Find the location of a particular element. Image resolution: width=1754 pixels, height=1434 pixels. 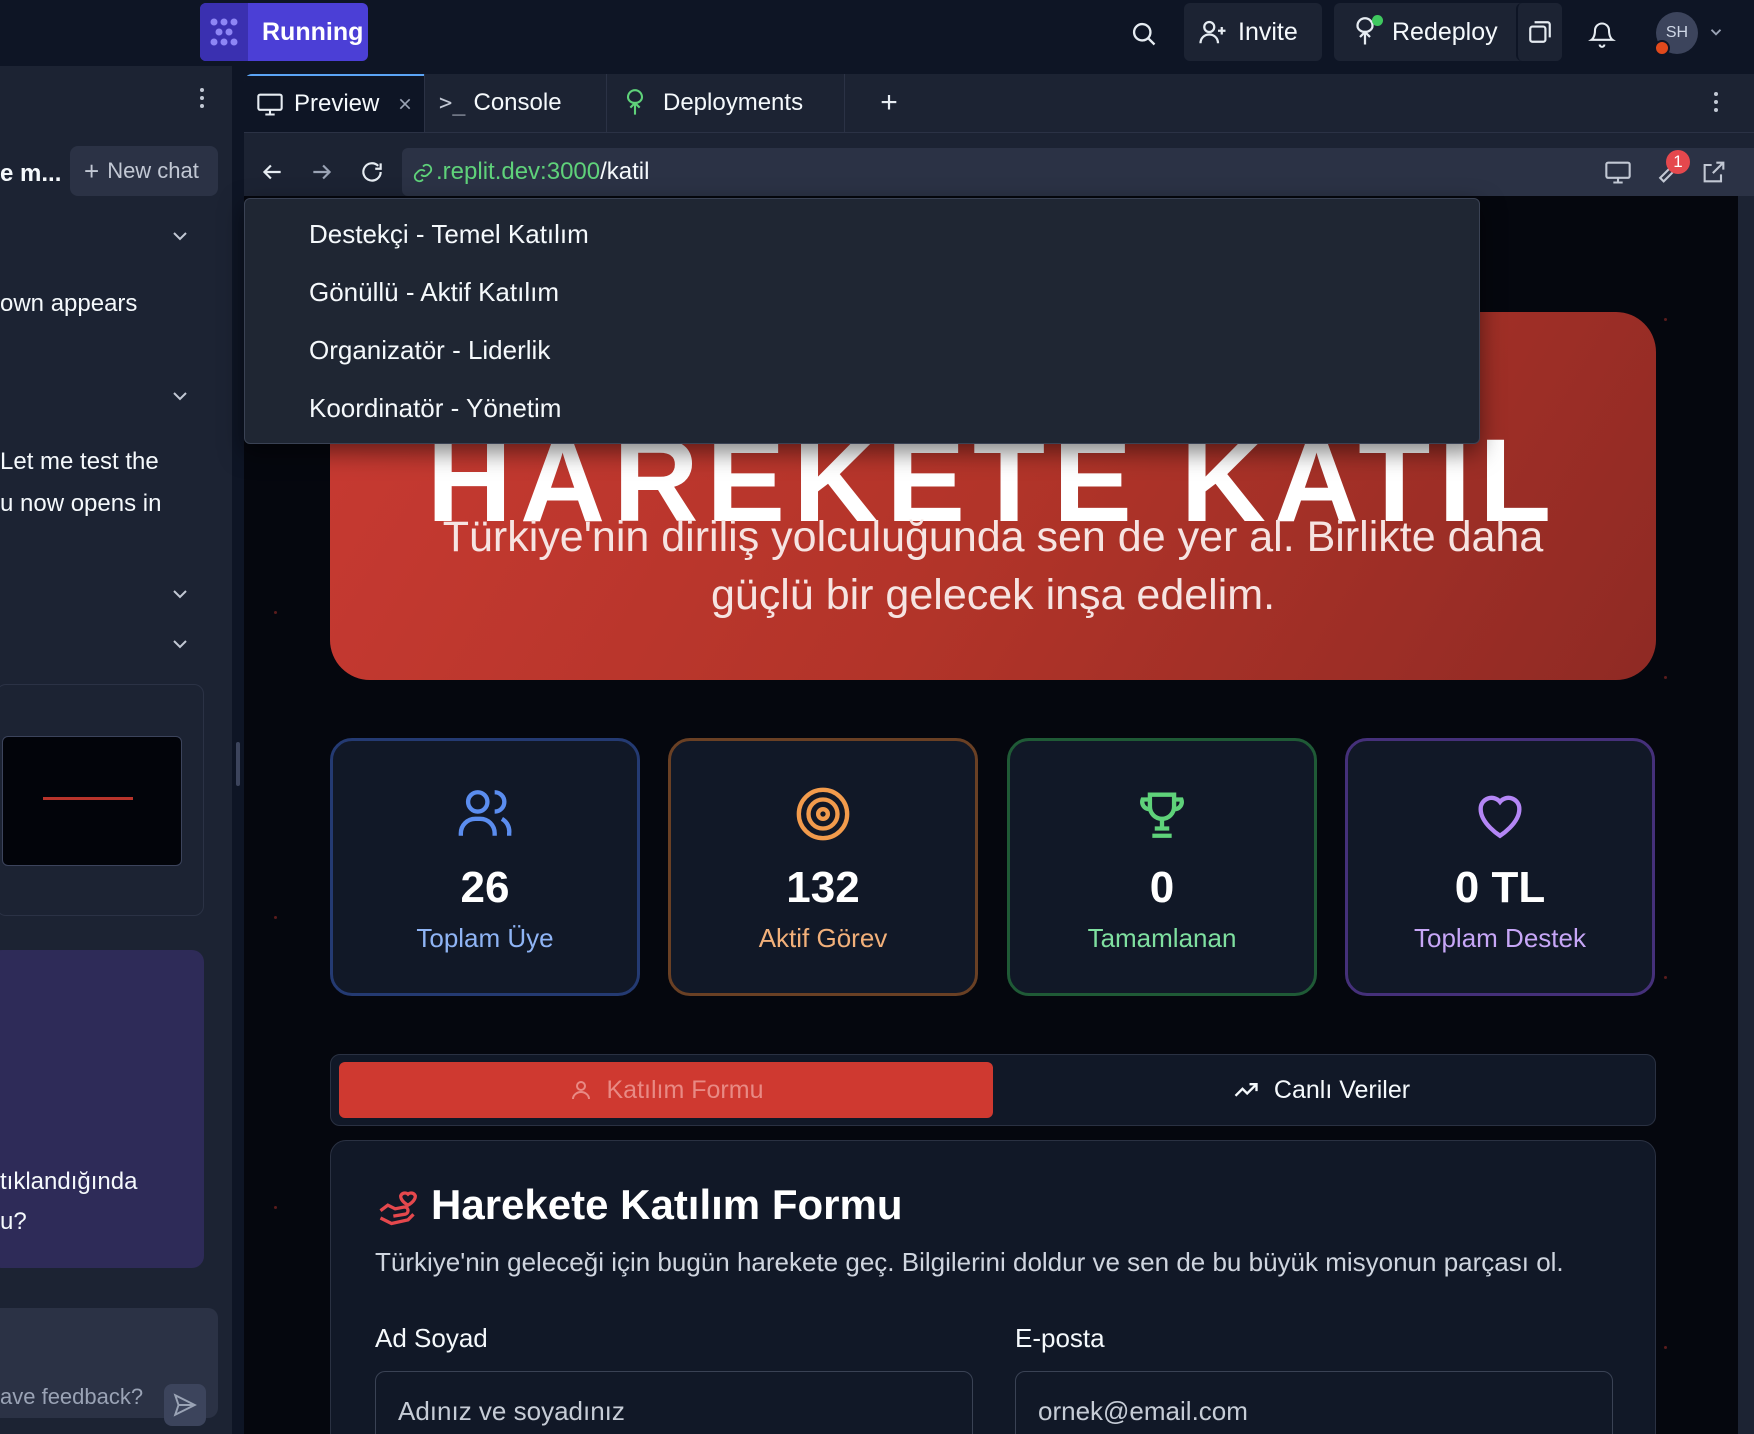

devtools-wrench-icon: 1 is located at coordinates (1666, 172).